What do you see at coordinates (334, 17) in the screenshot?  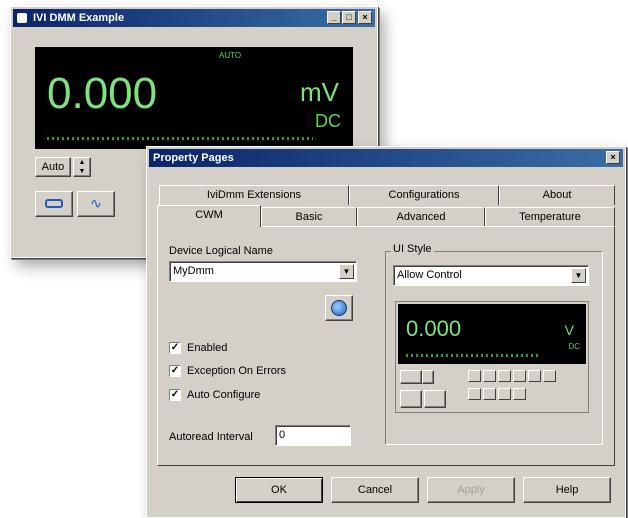 I see `minimize-icon: _` at bounding box center [334, 17].